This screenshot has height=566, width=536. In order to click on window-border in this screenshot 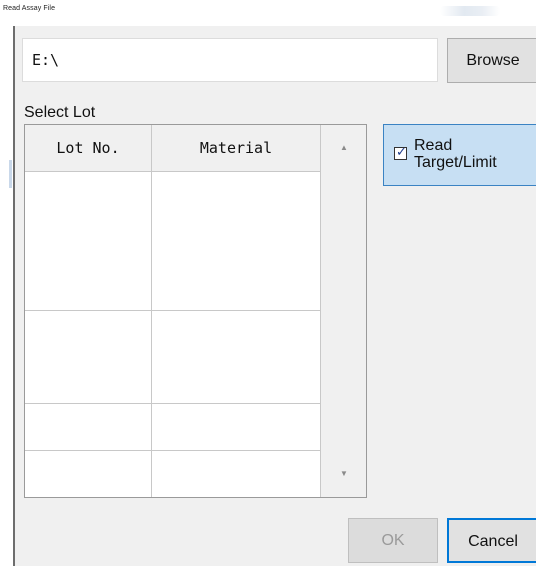, I will do `click(14, 296)`.